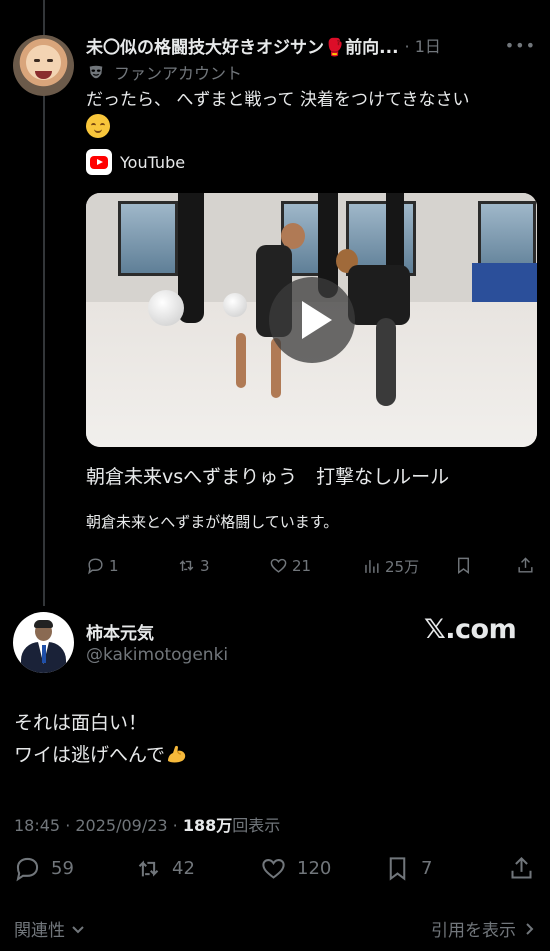 The width and height of the screenshot is (550, 951). I want to click on card-description: 朝倉未来とへずまが格闘しています。, so click(212, 522).